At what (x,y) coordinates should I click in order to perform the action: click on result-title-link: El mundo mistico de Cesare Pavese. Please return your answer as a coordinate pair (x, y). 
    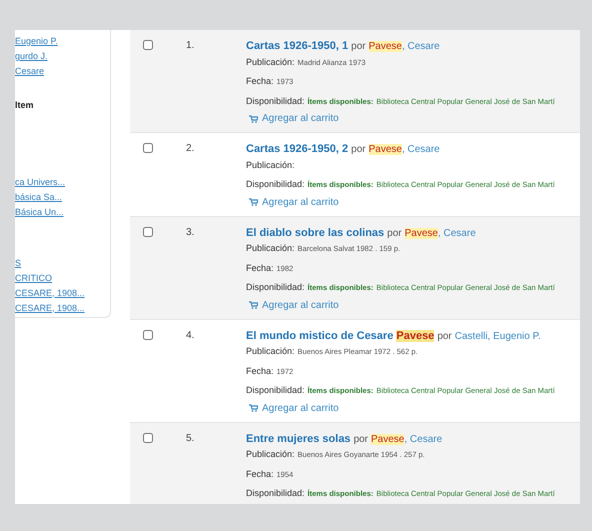
    Looking at the image, I should click on (340, 336).